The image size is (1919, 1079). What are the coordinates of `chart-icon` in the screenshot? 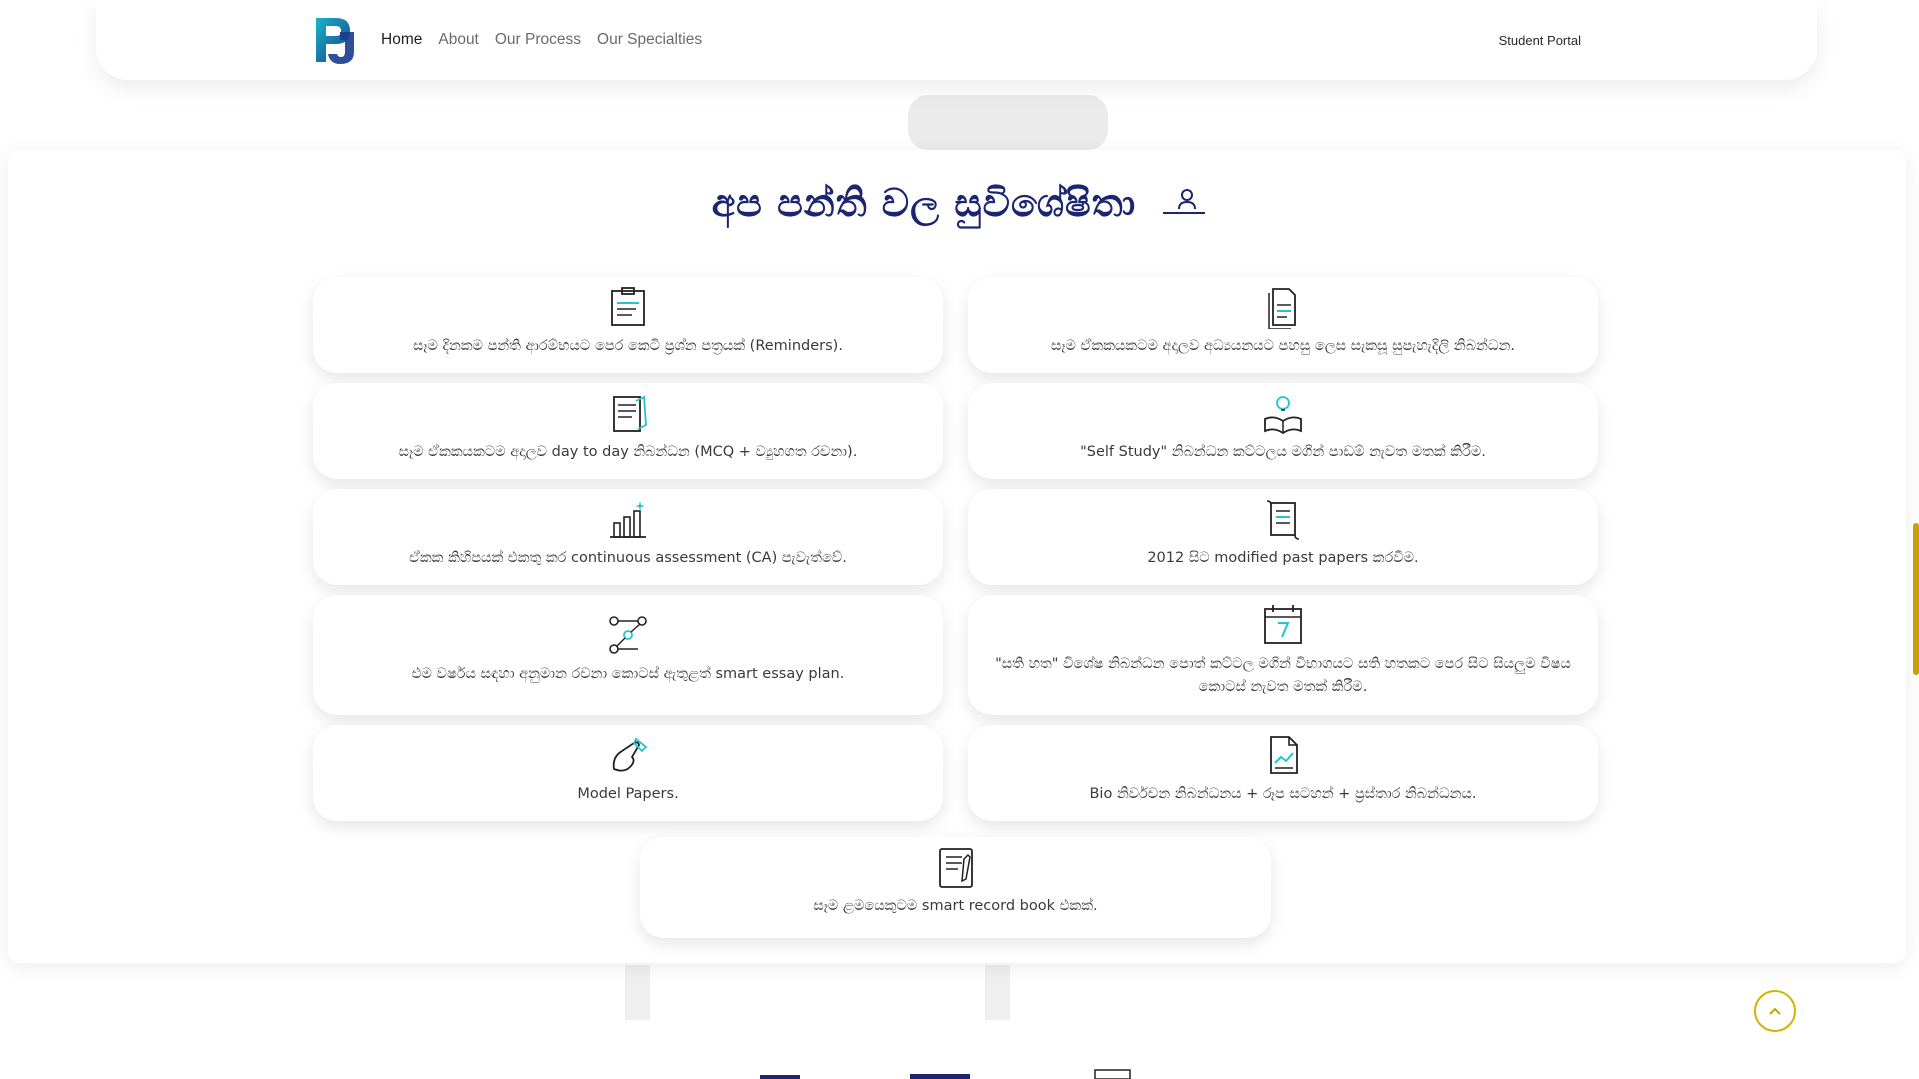 It's located at (628, 519).